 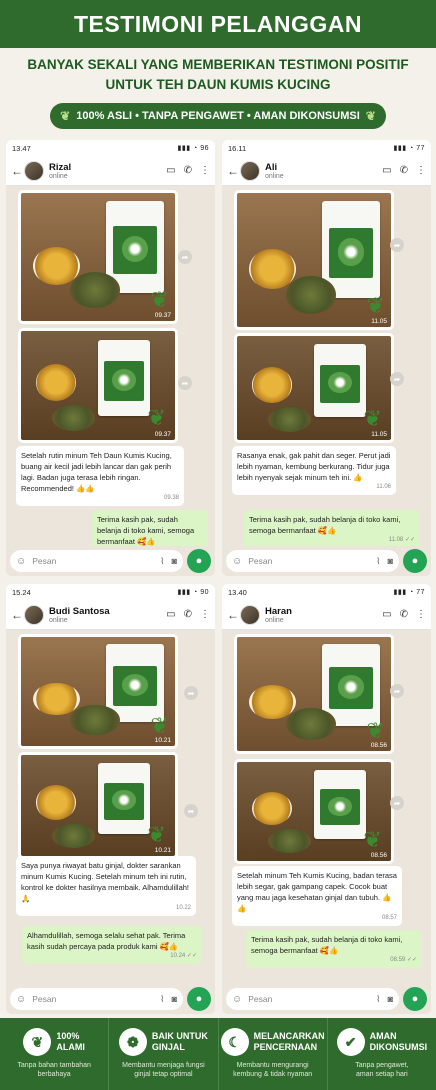 What do you see at coordinates (319, 167) in the screenshot?
I see `contact-name: Ali` at bounding box center [319, 167].